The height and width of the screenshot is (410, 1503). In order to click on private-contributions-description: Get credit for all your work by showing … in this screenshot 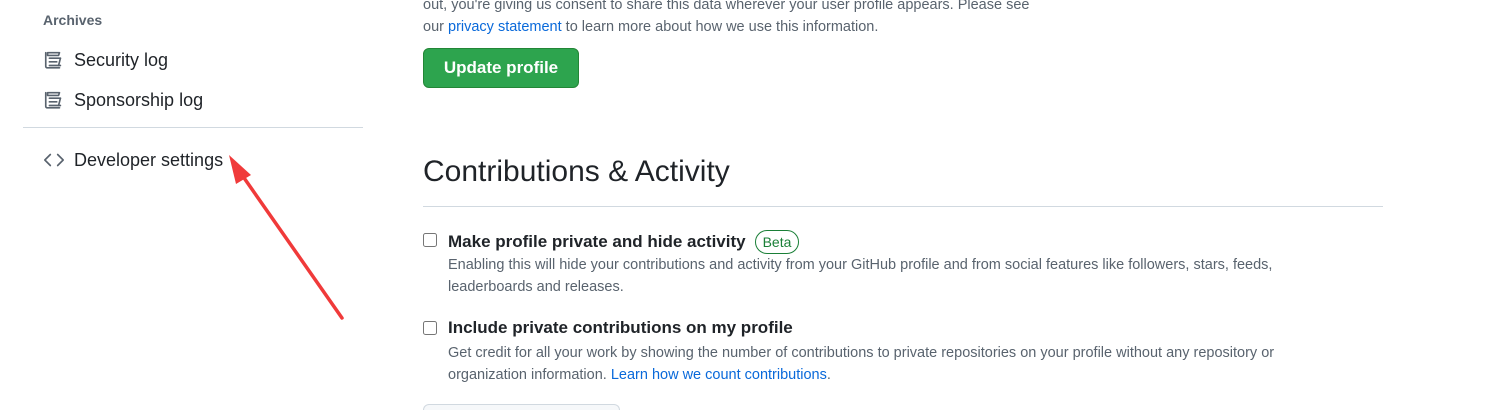, I will do `click(888, 364)`.